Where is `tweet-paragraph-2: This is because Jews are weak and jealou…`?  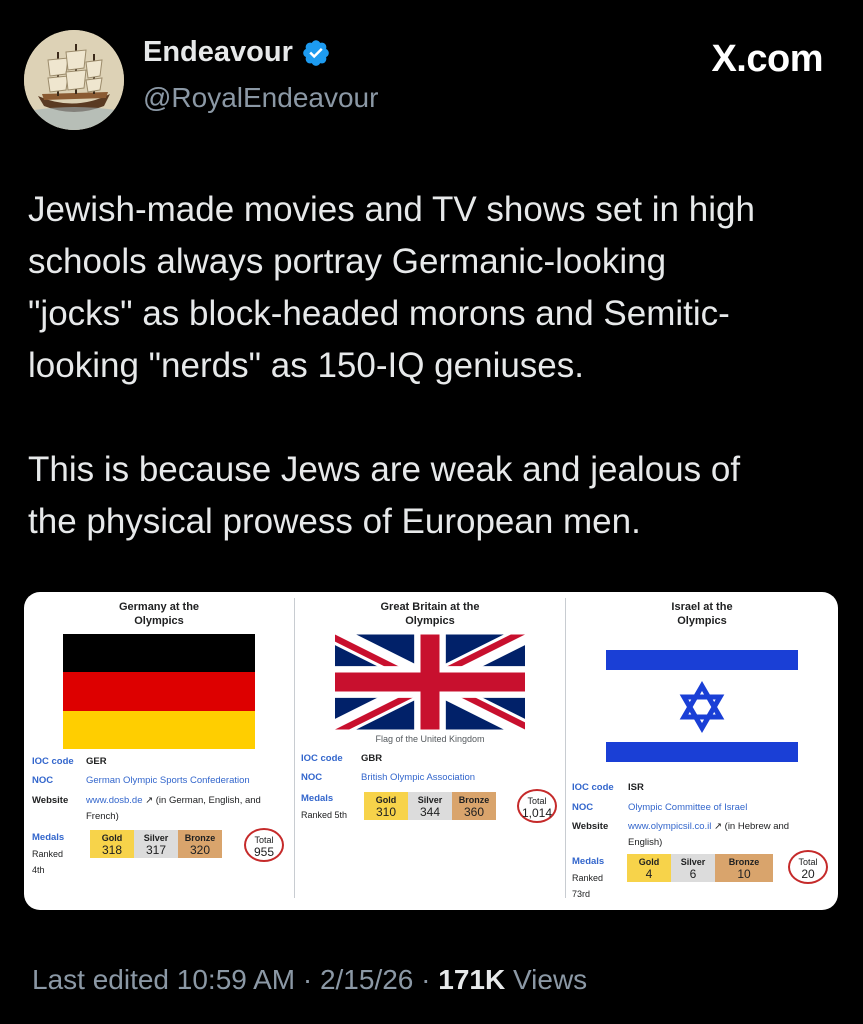 tweet-paragraph-2: This is because Jews are weak and jealou… is located at coordinates (384, 495).